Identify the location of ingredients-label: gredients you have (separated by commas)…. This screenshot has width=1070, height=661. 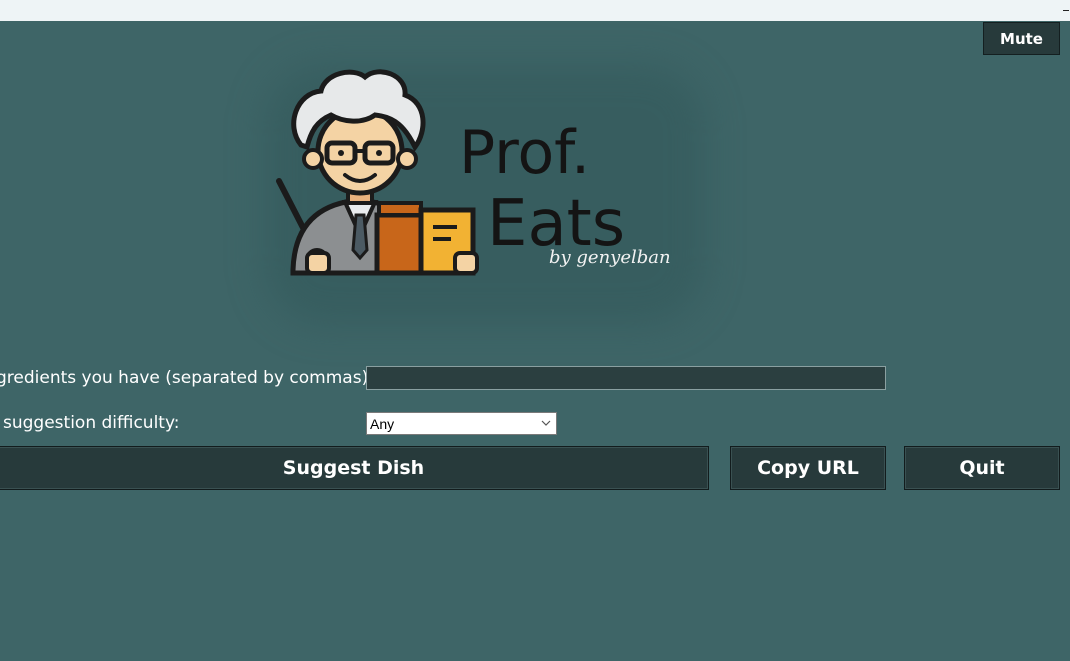
(187, 378).